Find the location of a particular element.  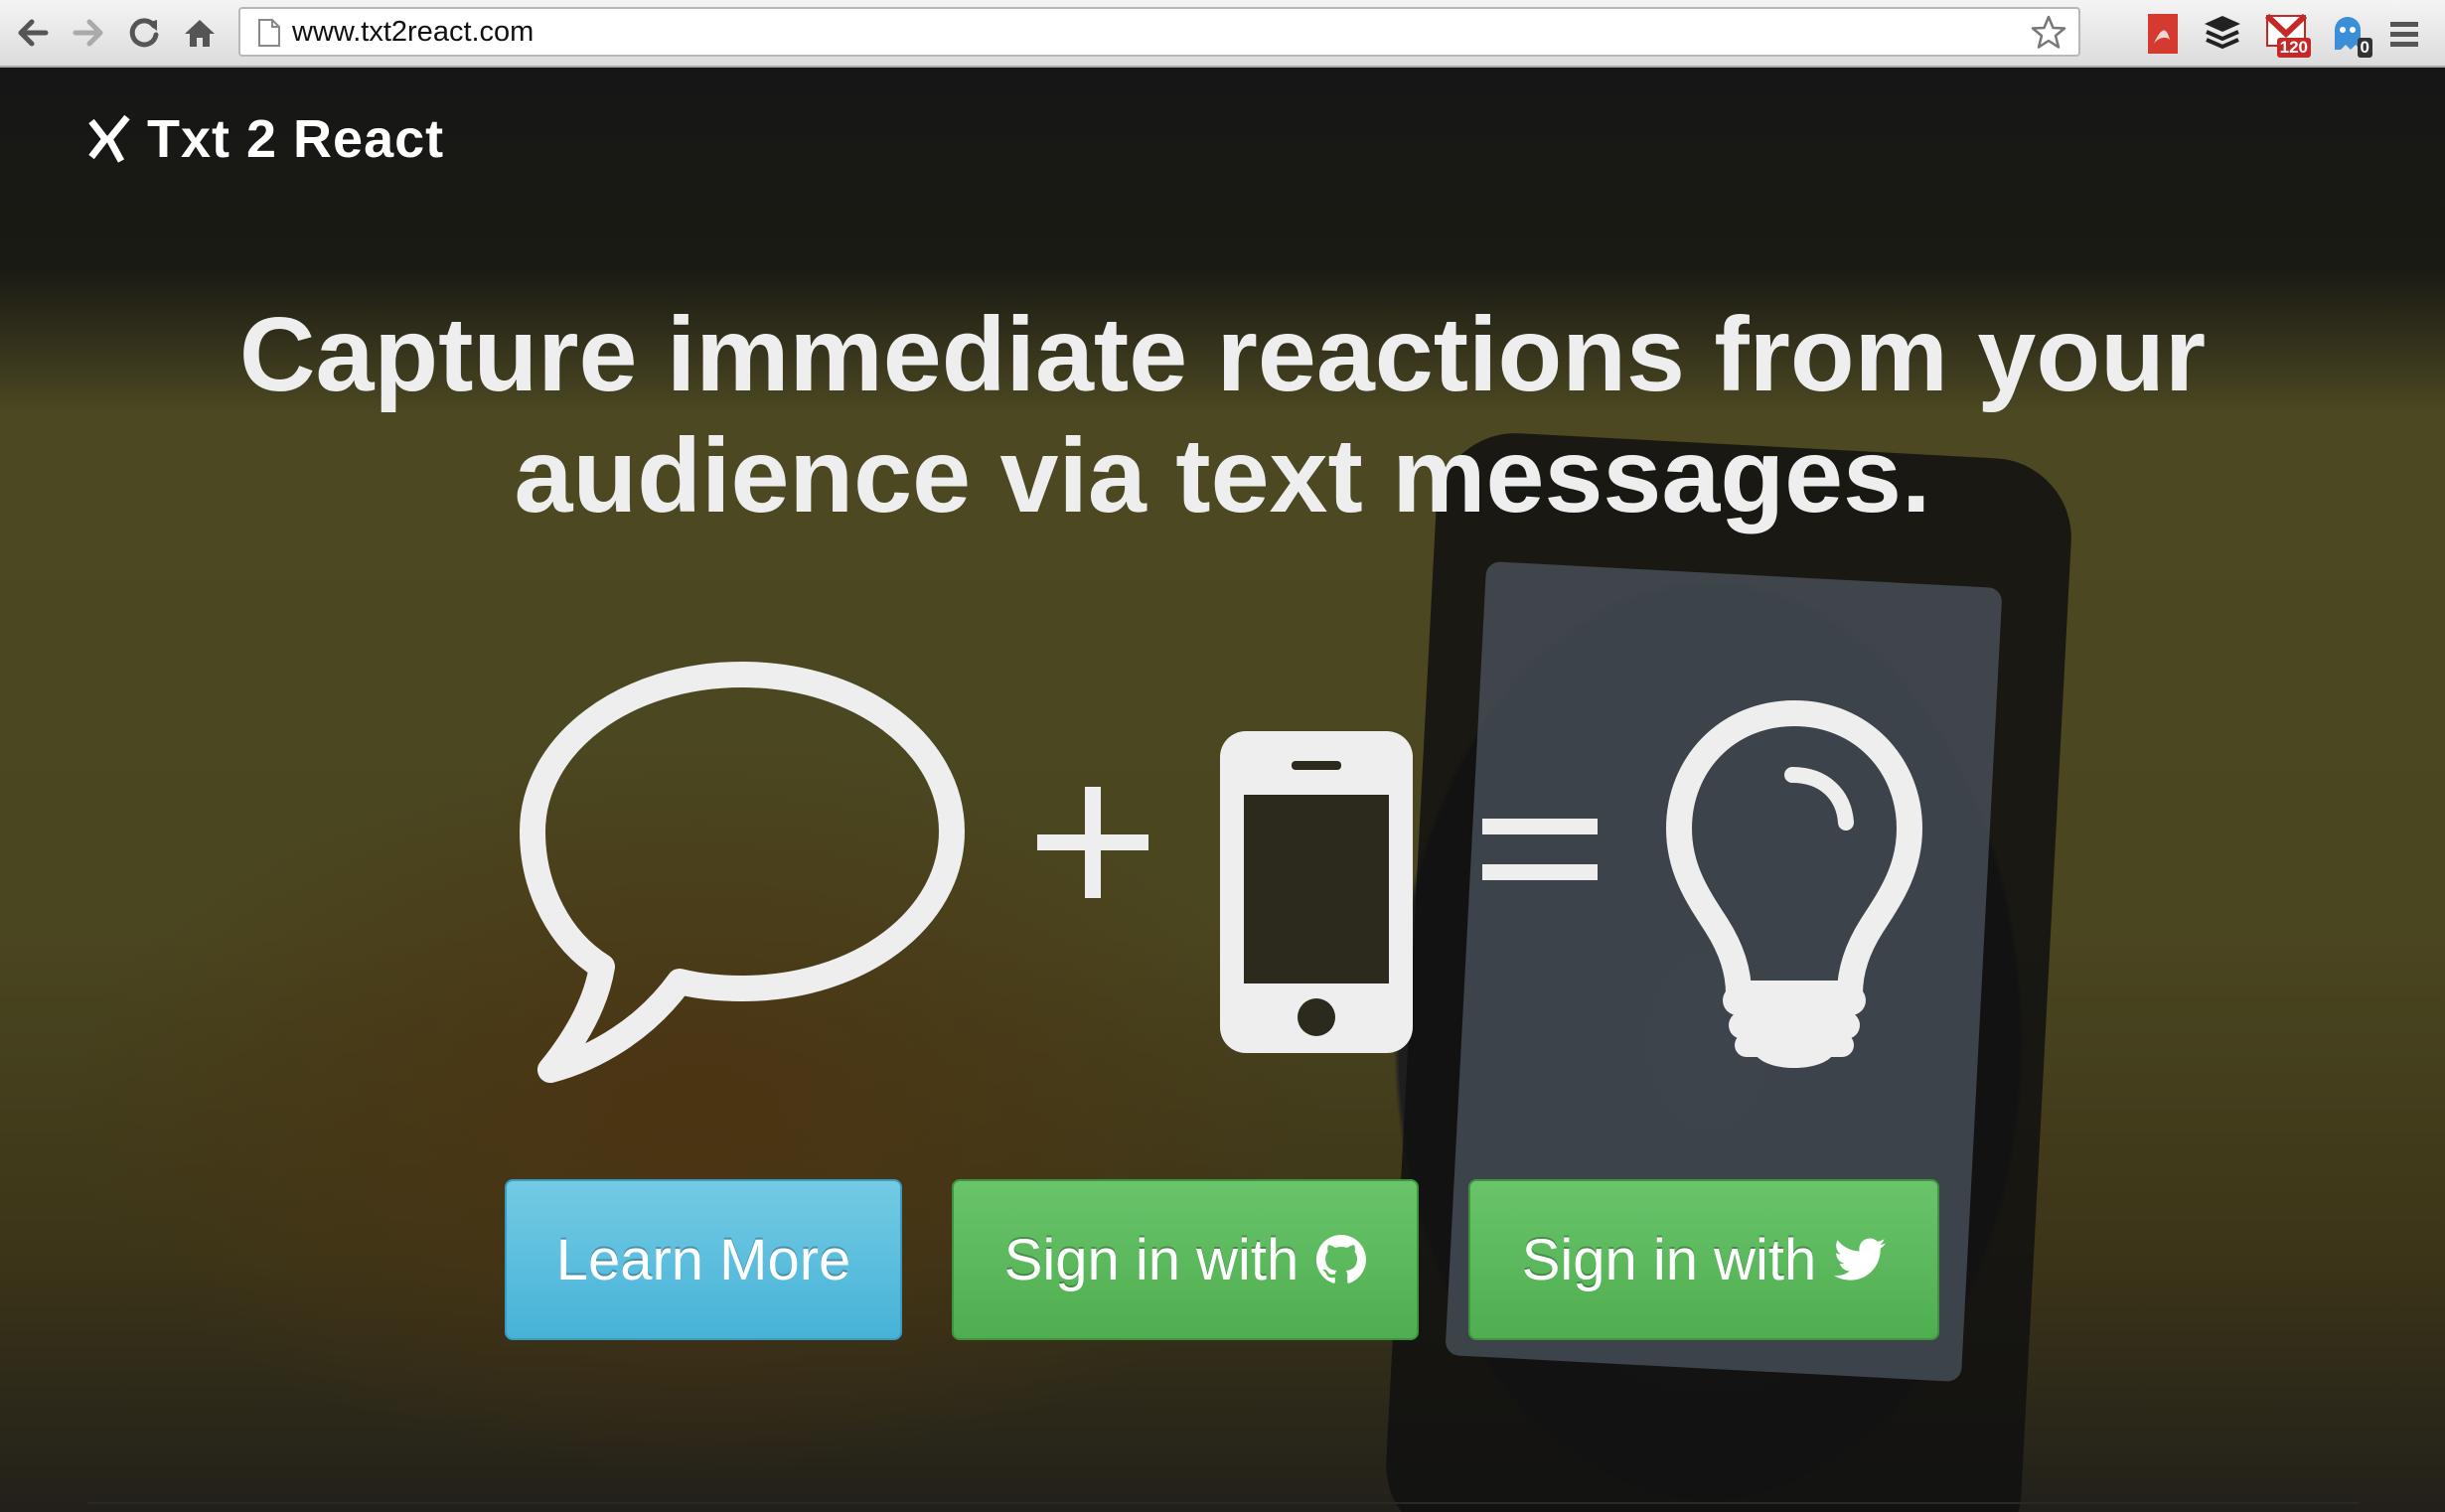

twitter-bird-icon is located at coordinates (1861, 1259).